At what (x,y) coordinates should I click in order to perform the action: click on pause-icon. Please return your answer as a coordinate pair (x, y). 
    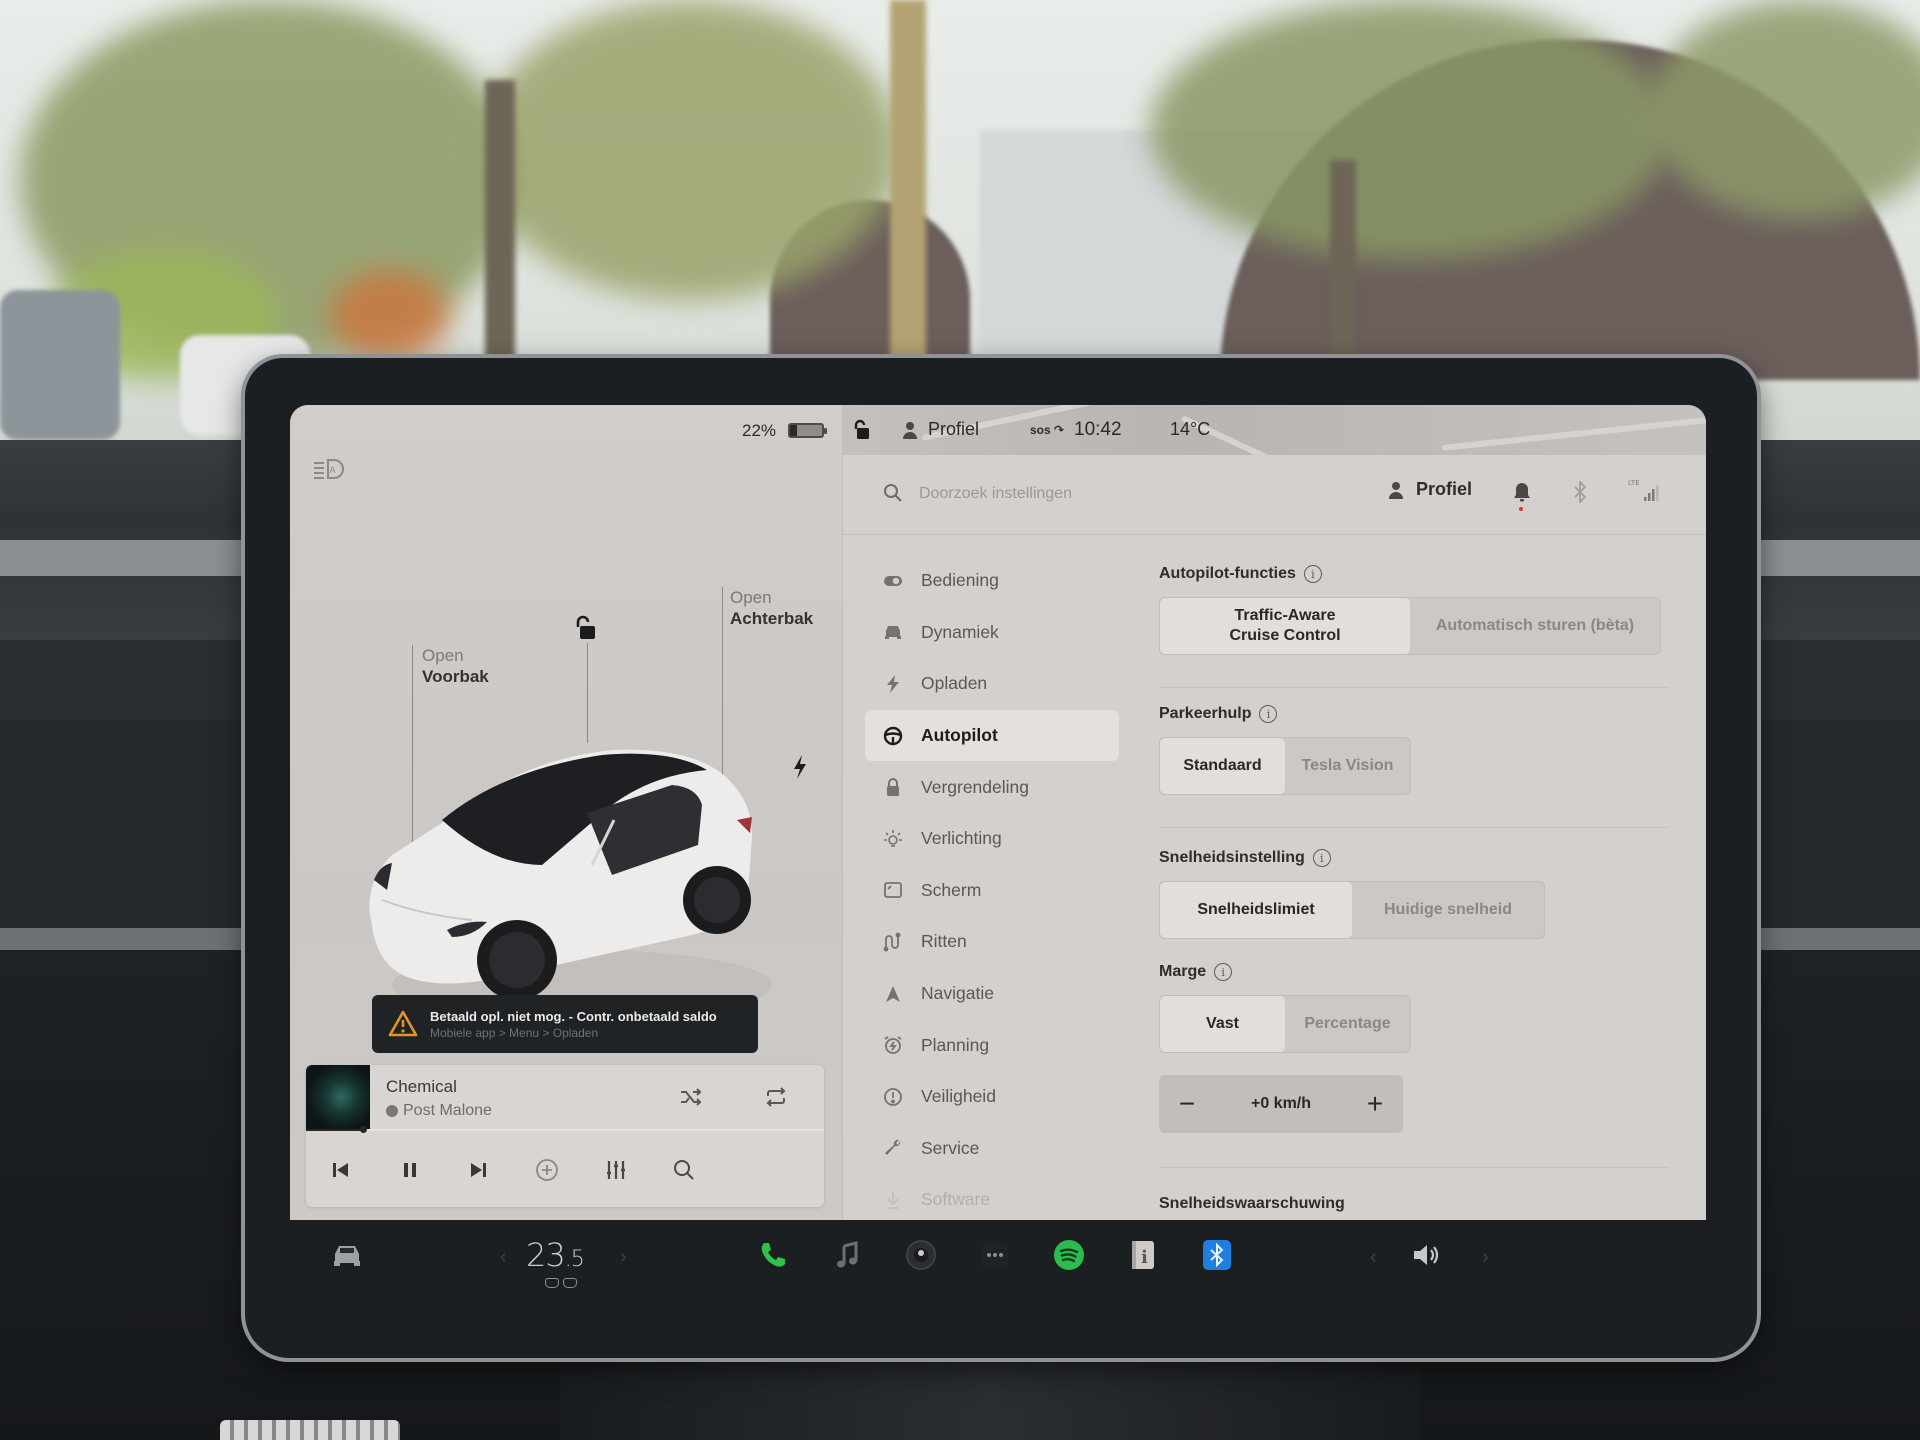
    Looking at the image, I should click on (410, 1170).